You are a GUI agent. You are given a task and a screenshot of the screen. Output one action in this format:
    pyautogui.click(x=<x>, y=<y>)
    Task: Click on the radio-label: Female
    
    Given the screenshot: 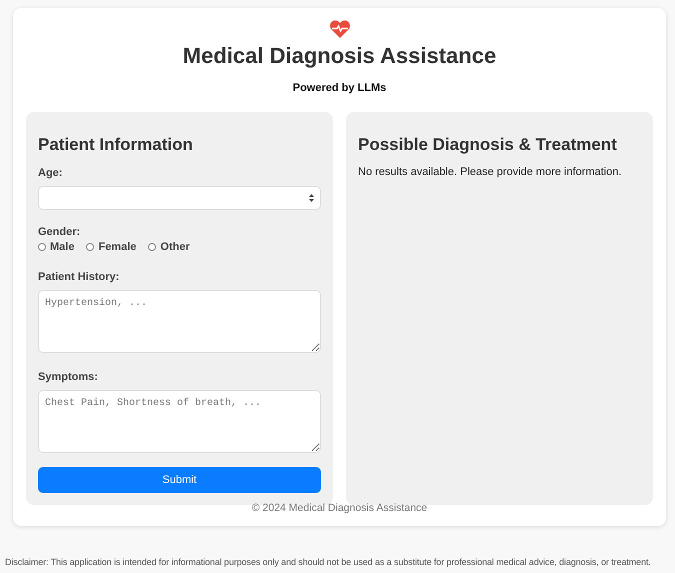 What is the action you would take?
    pyautogui.click(x=117, y=247)
    